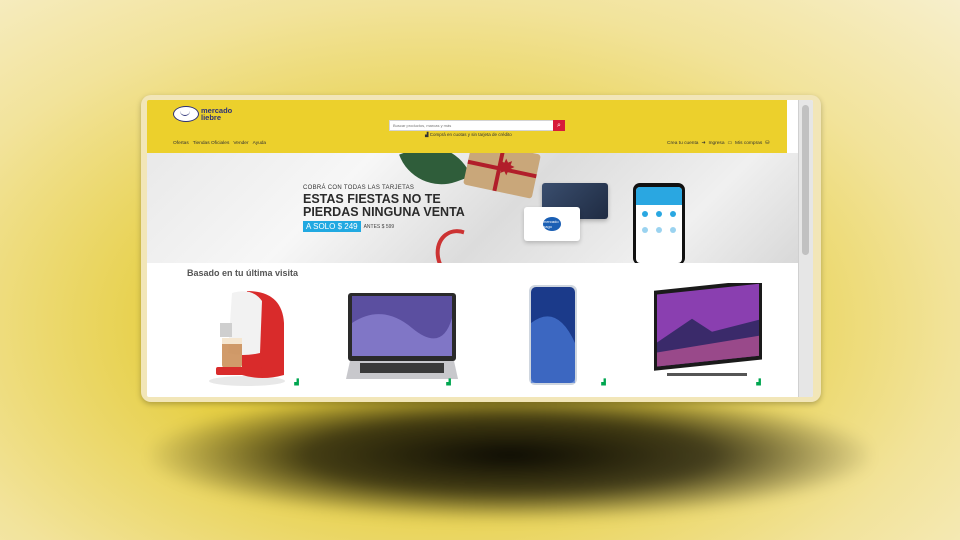 This screenshot has height=540, width=960. I want to click on login-icon: ➜, so click(703, 143).